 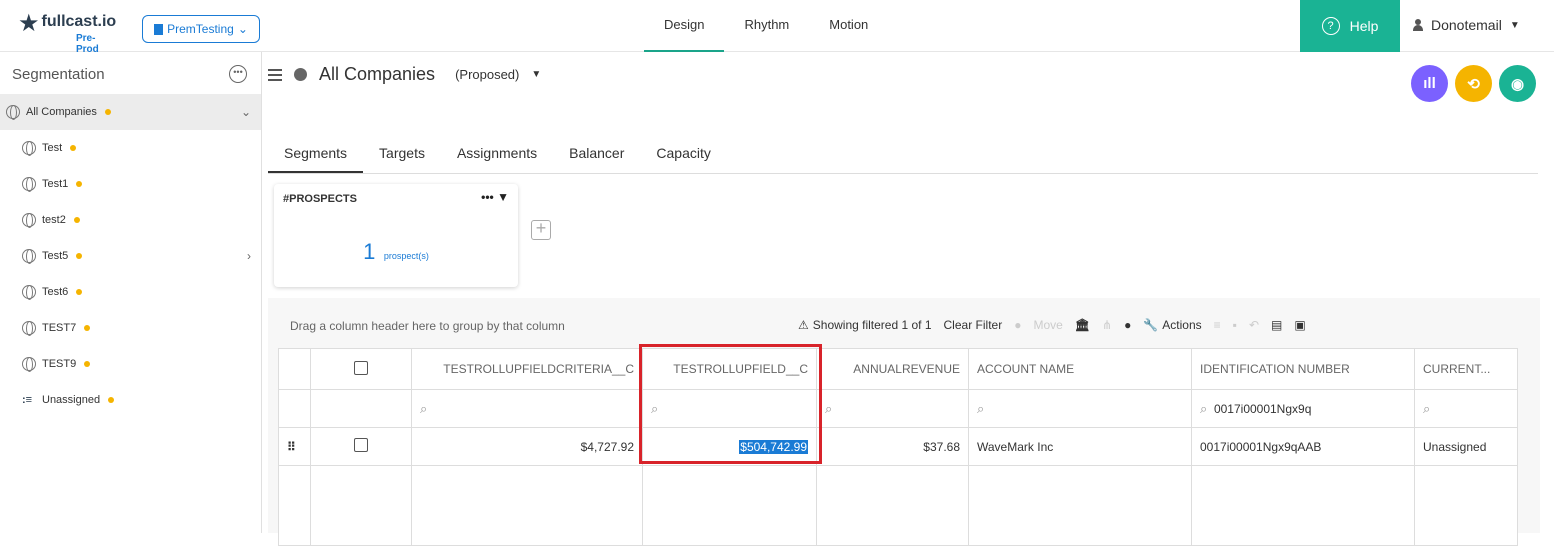 I want to click on sort-icon: ≡, so click(x=1217, y=325).